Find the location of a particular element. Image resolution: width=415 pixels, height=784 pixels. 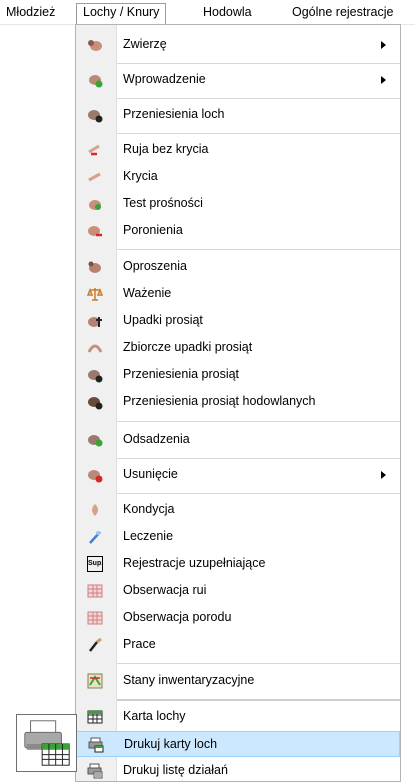

sow-remove-icon is located at coordinates (95, 476).